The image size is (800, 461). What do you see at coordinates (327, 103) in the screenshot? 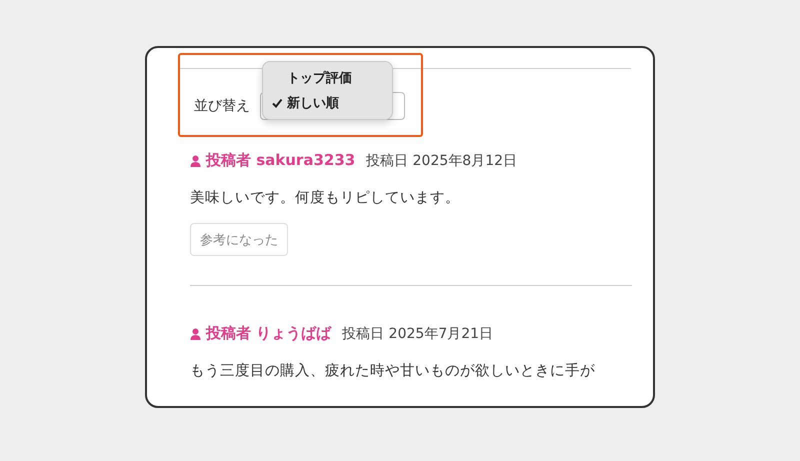
I see `menu-option: 新しい順` at bounding box center [327, 103].